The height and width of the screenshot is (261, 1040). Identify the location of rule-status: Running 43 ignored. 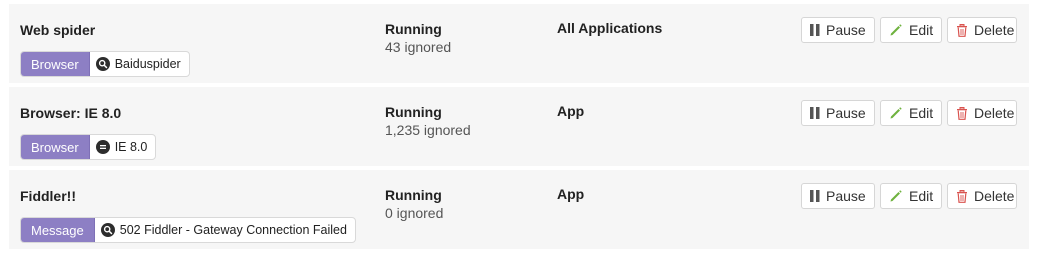
(418, 38).